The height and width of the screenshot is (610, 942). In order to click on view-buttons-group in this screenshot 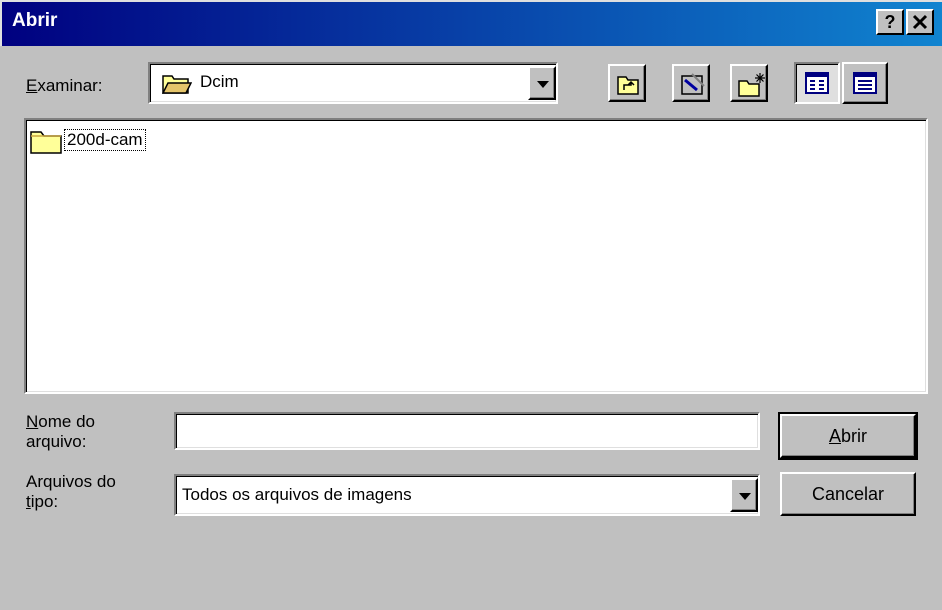, I will do `click(842, 83)`.